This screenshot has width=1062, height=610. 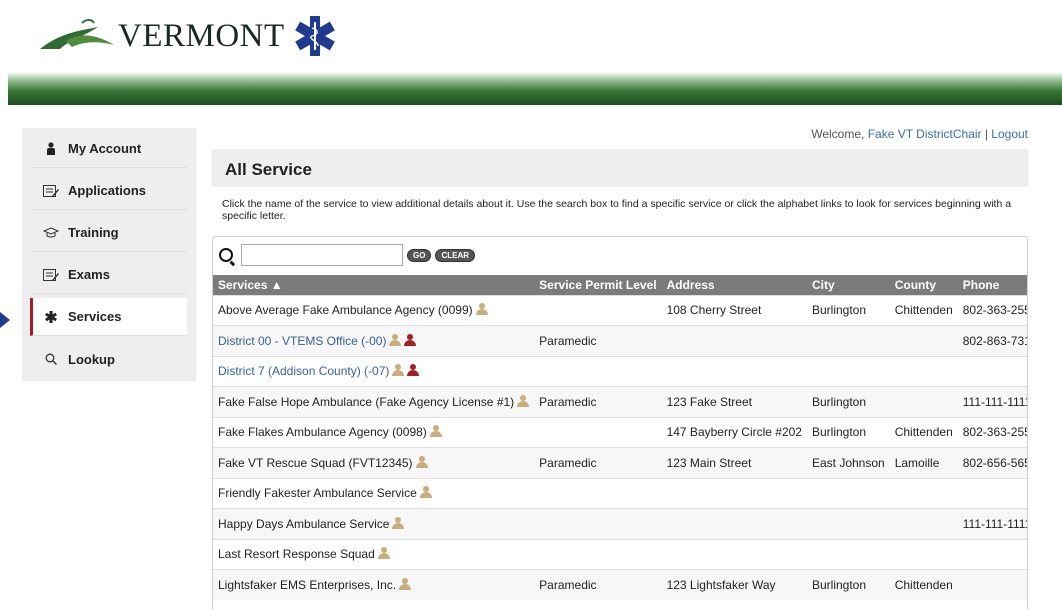 I want to click on search-bar: GO CLEAR, so click(x=347, y=255).